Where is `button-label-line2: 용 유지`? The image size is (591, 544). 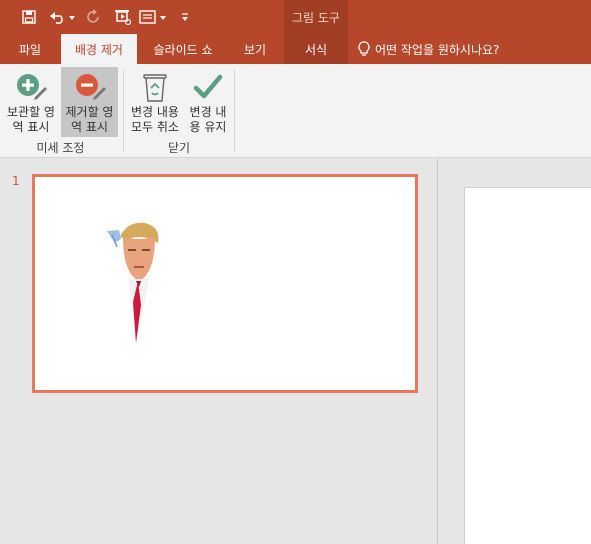
button-label-line2: 용 유지 is located at coordinates (208, 127).